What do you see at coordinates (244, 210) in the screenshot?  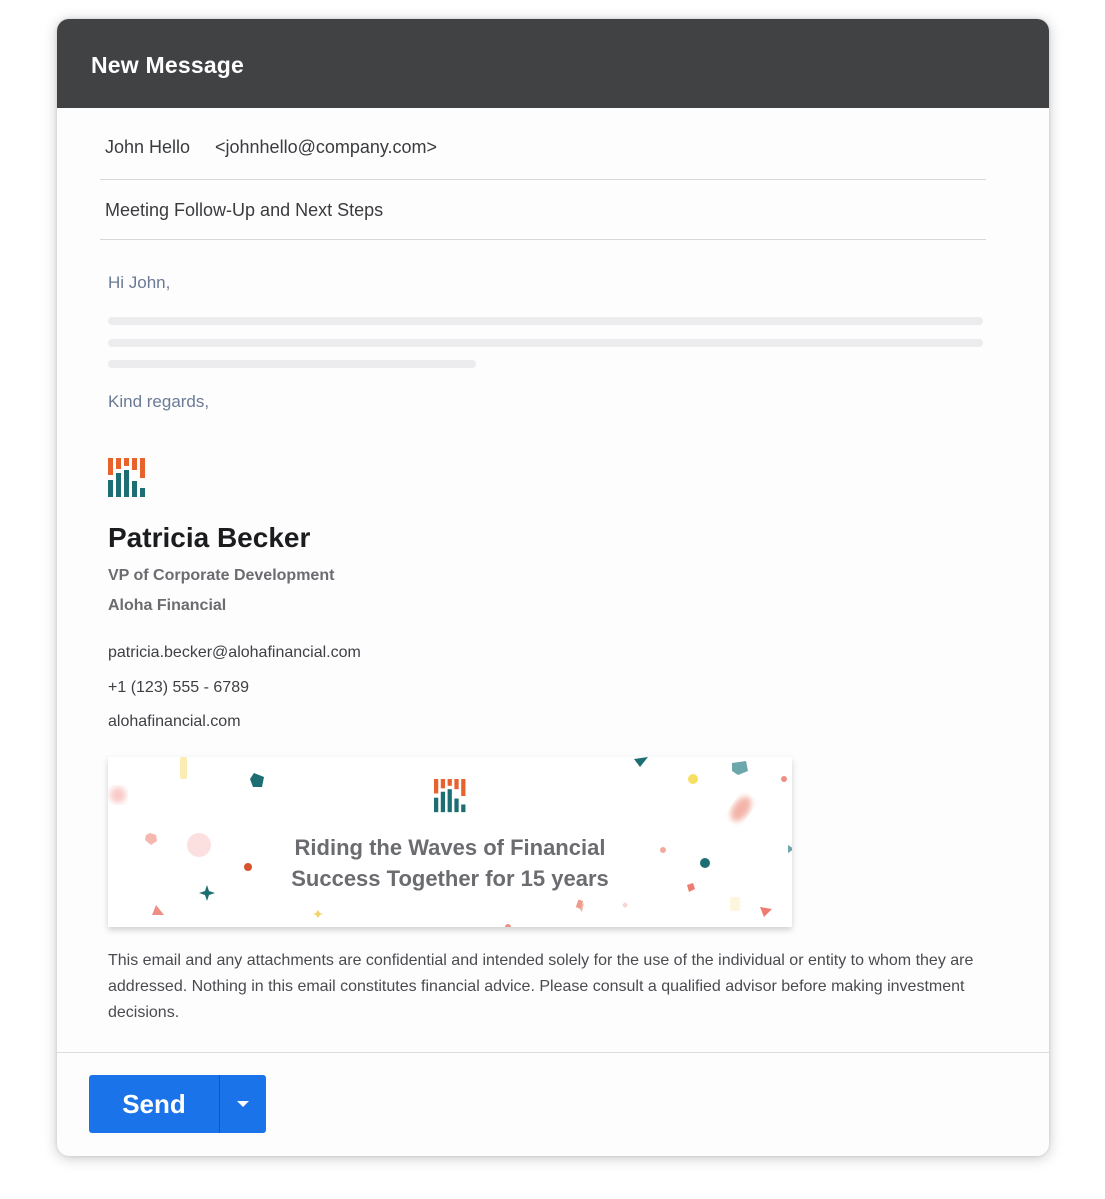 I see `subject-text: Meeting Follow-Up and Next Steps` at bounding box center [244, 210].